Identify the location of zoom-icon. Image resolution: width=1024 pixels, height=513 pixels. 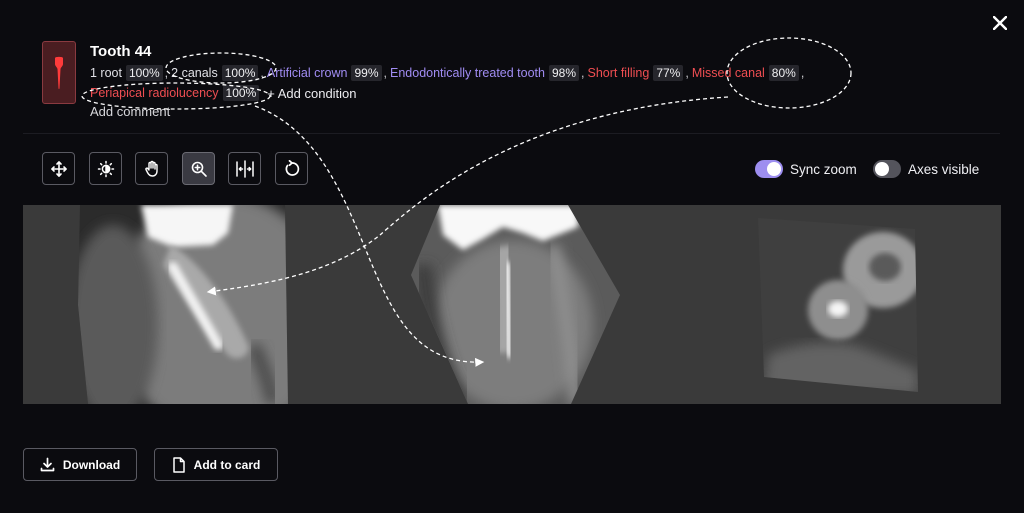
(199, 169).